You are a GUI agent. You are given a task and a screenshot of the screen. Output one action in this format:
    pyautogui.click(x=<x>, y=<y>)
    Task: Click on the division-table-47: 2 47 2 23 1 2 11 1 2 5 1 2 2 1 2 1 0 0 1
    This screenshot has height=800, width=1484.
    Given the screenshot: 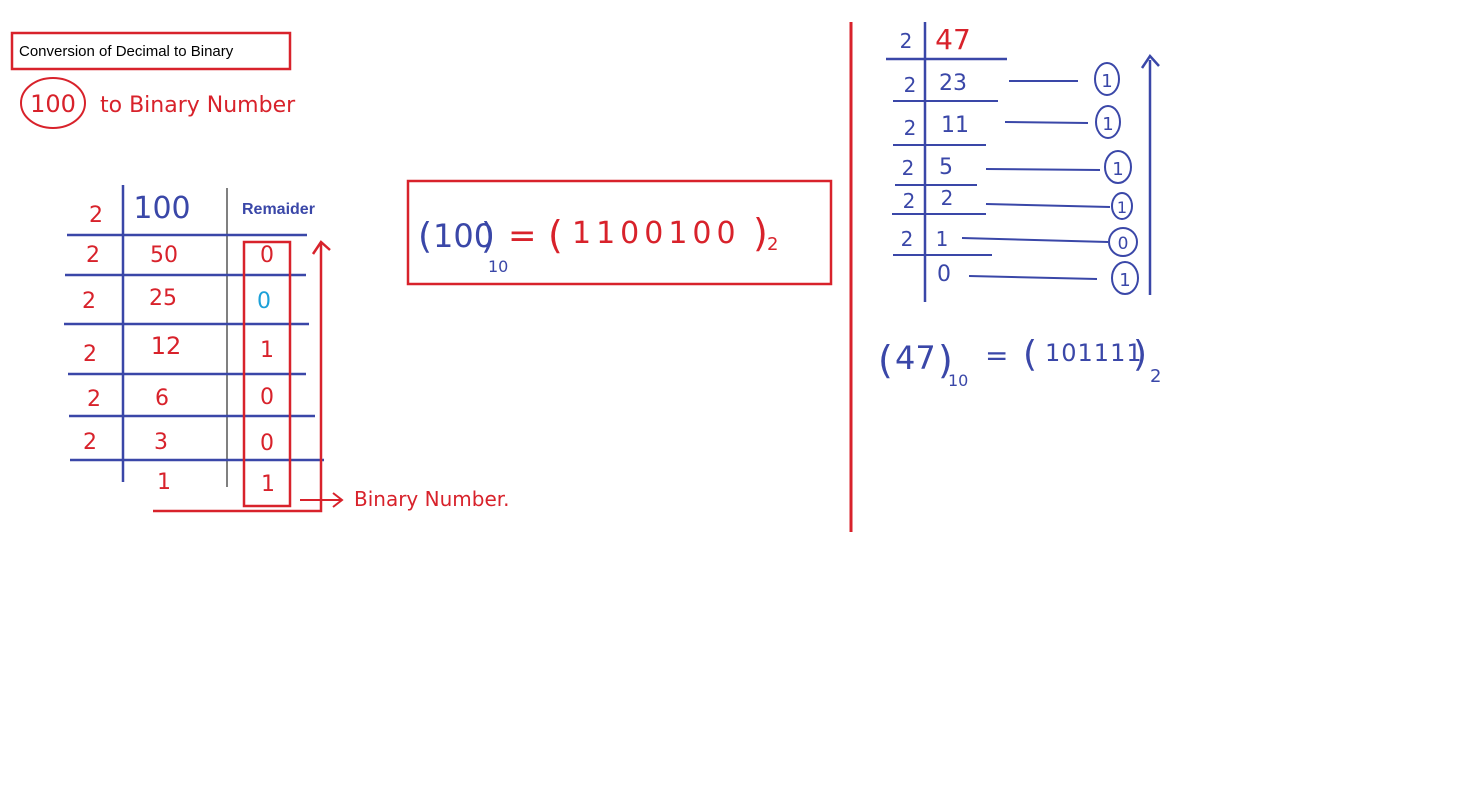 What is the action you would take?
    pyautogui.click(x=1023, y=162)
    